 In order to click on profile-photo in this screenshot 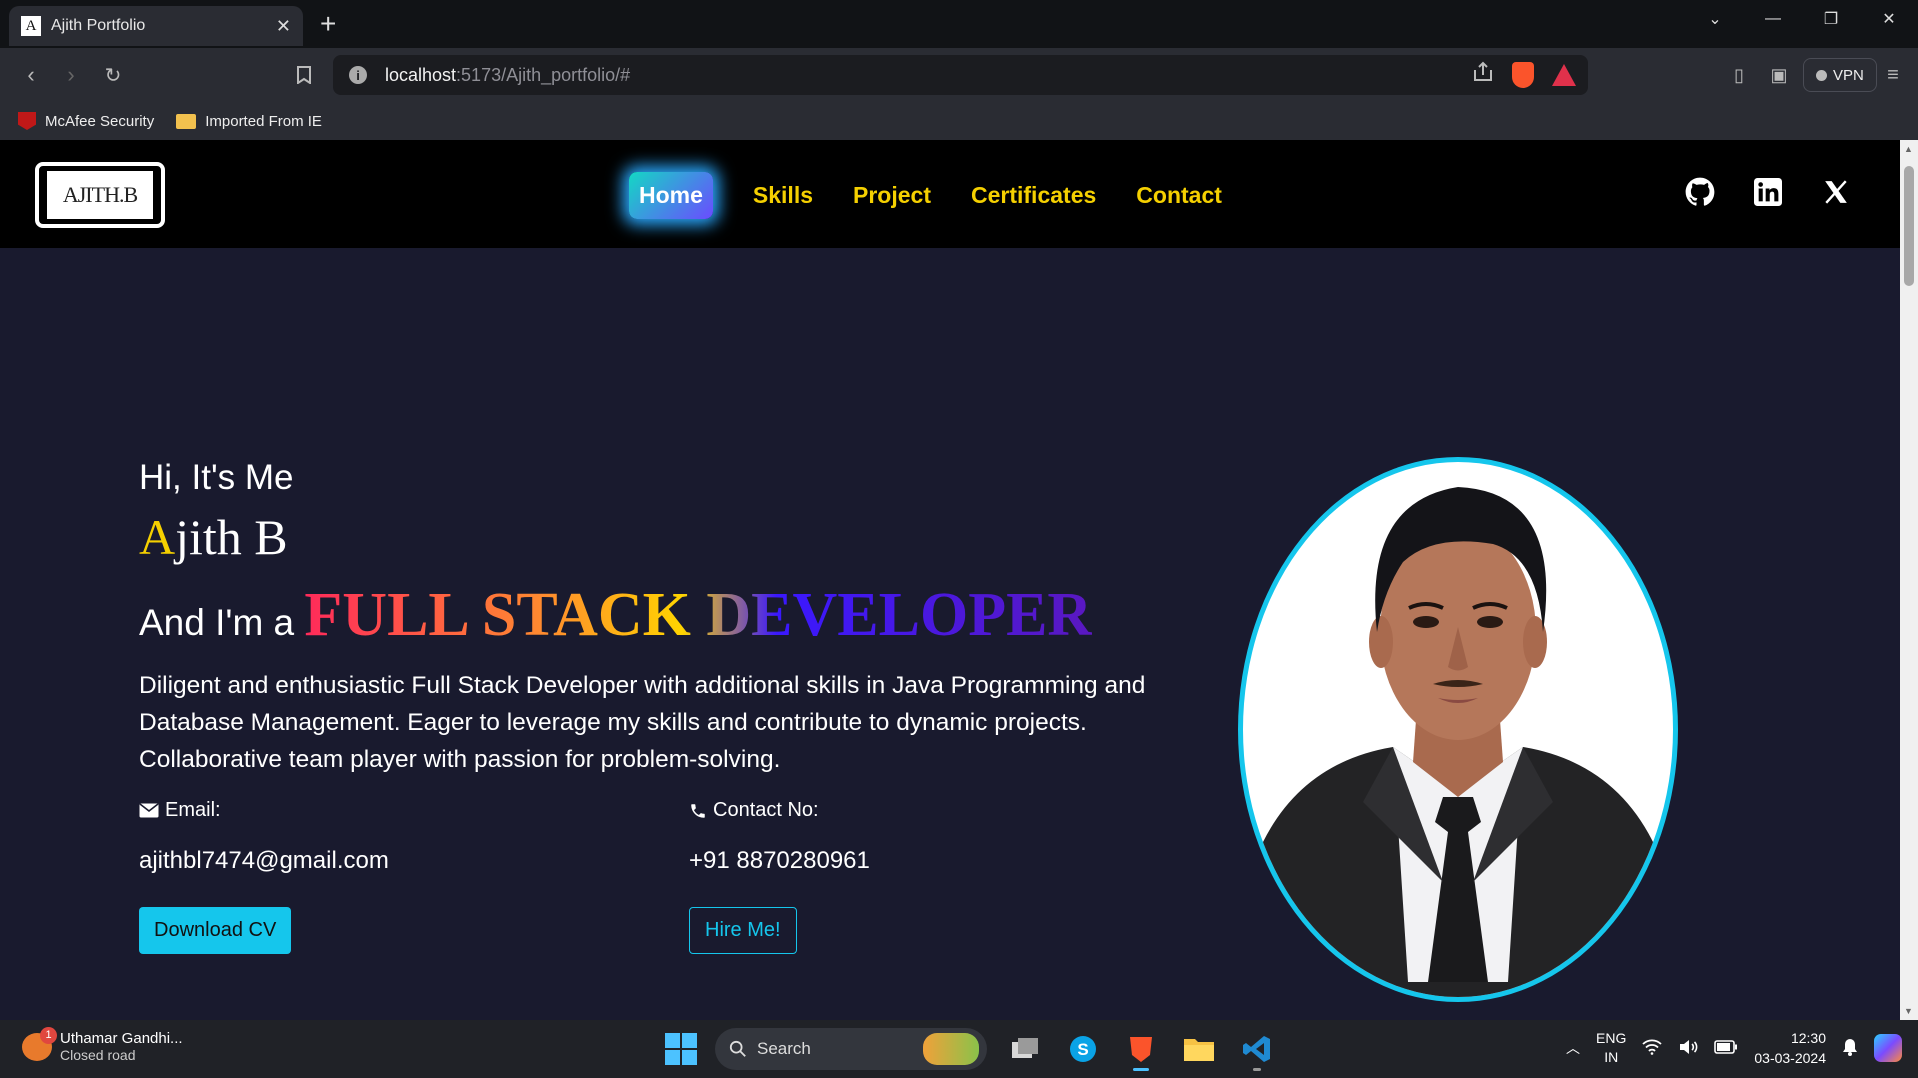, I will do `click(1458, 729)`.